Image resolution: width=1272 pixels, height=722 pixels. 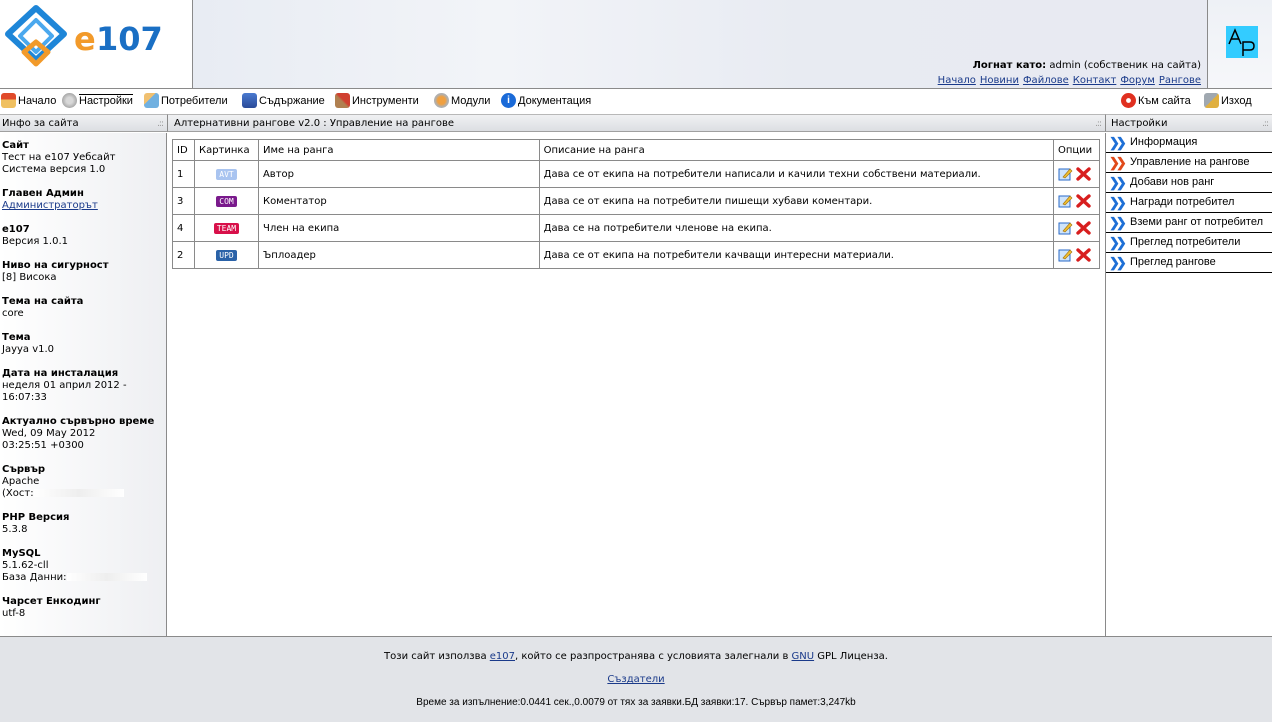 I want to click on settings-menu-item: ❯❯ Преглед потребители, so click(x=1189, y=243).